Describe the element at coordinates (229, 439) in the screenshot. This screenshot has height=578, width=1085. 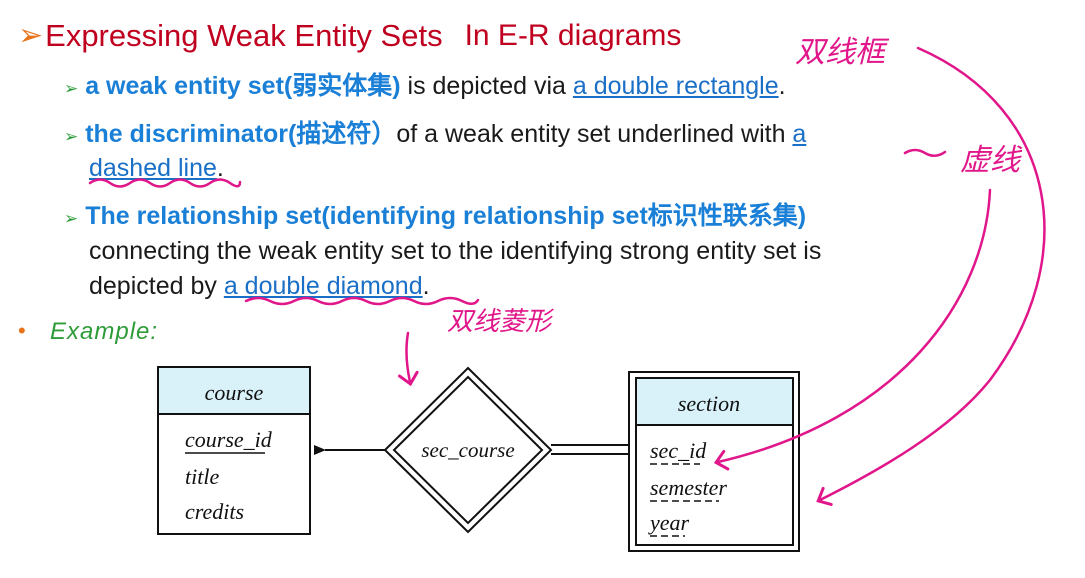
I see `course-attr-course-id: course_id` at that location.